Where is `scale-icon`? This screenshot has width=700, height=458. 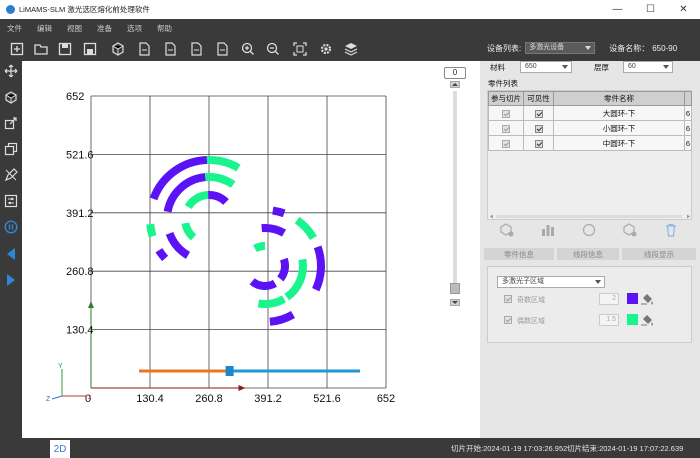 scale-icon is located at coordinates (11, 123).